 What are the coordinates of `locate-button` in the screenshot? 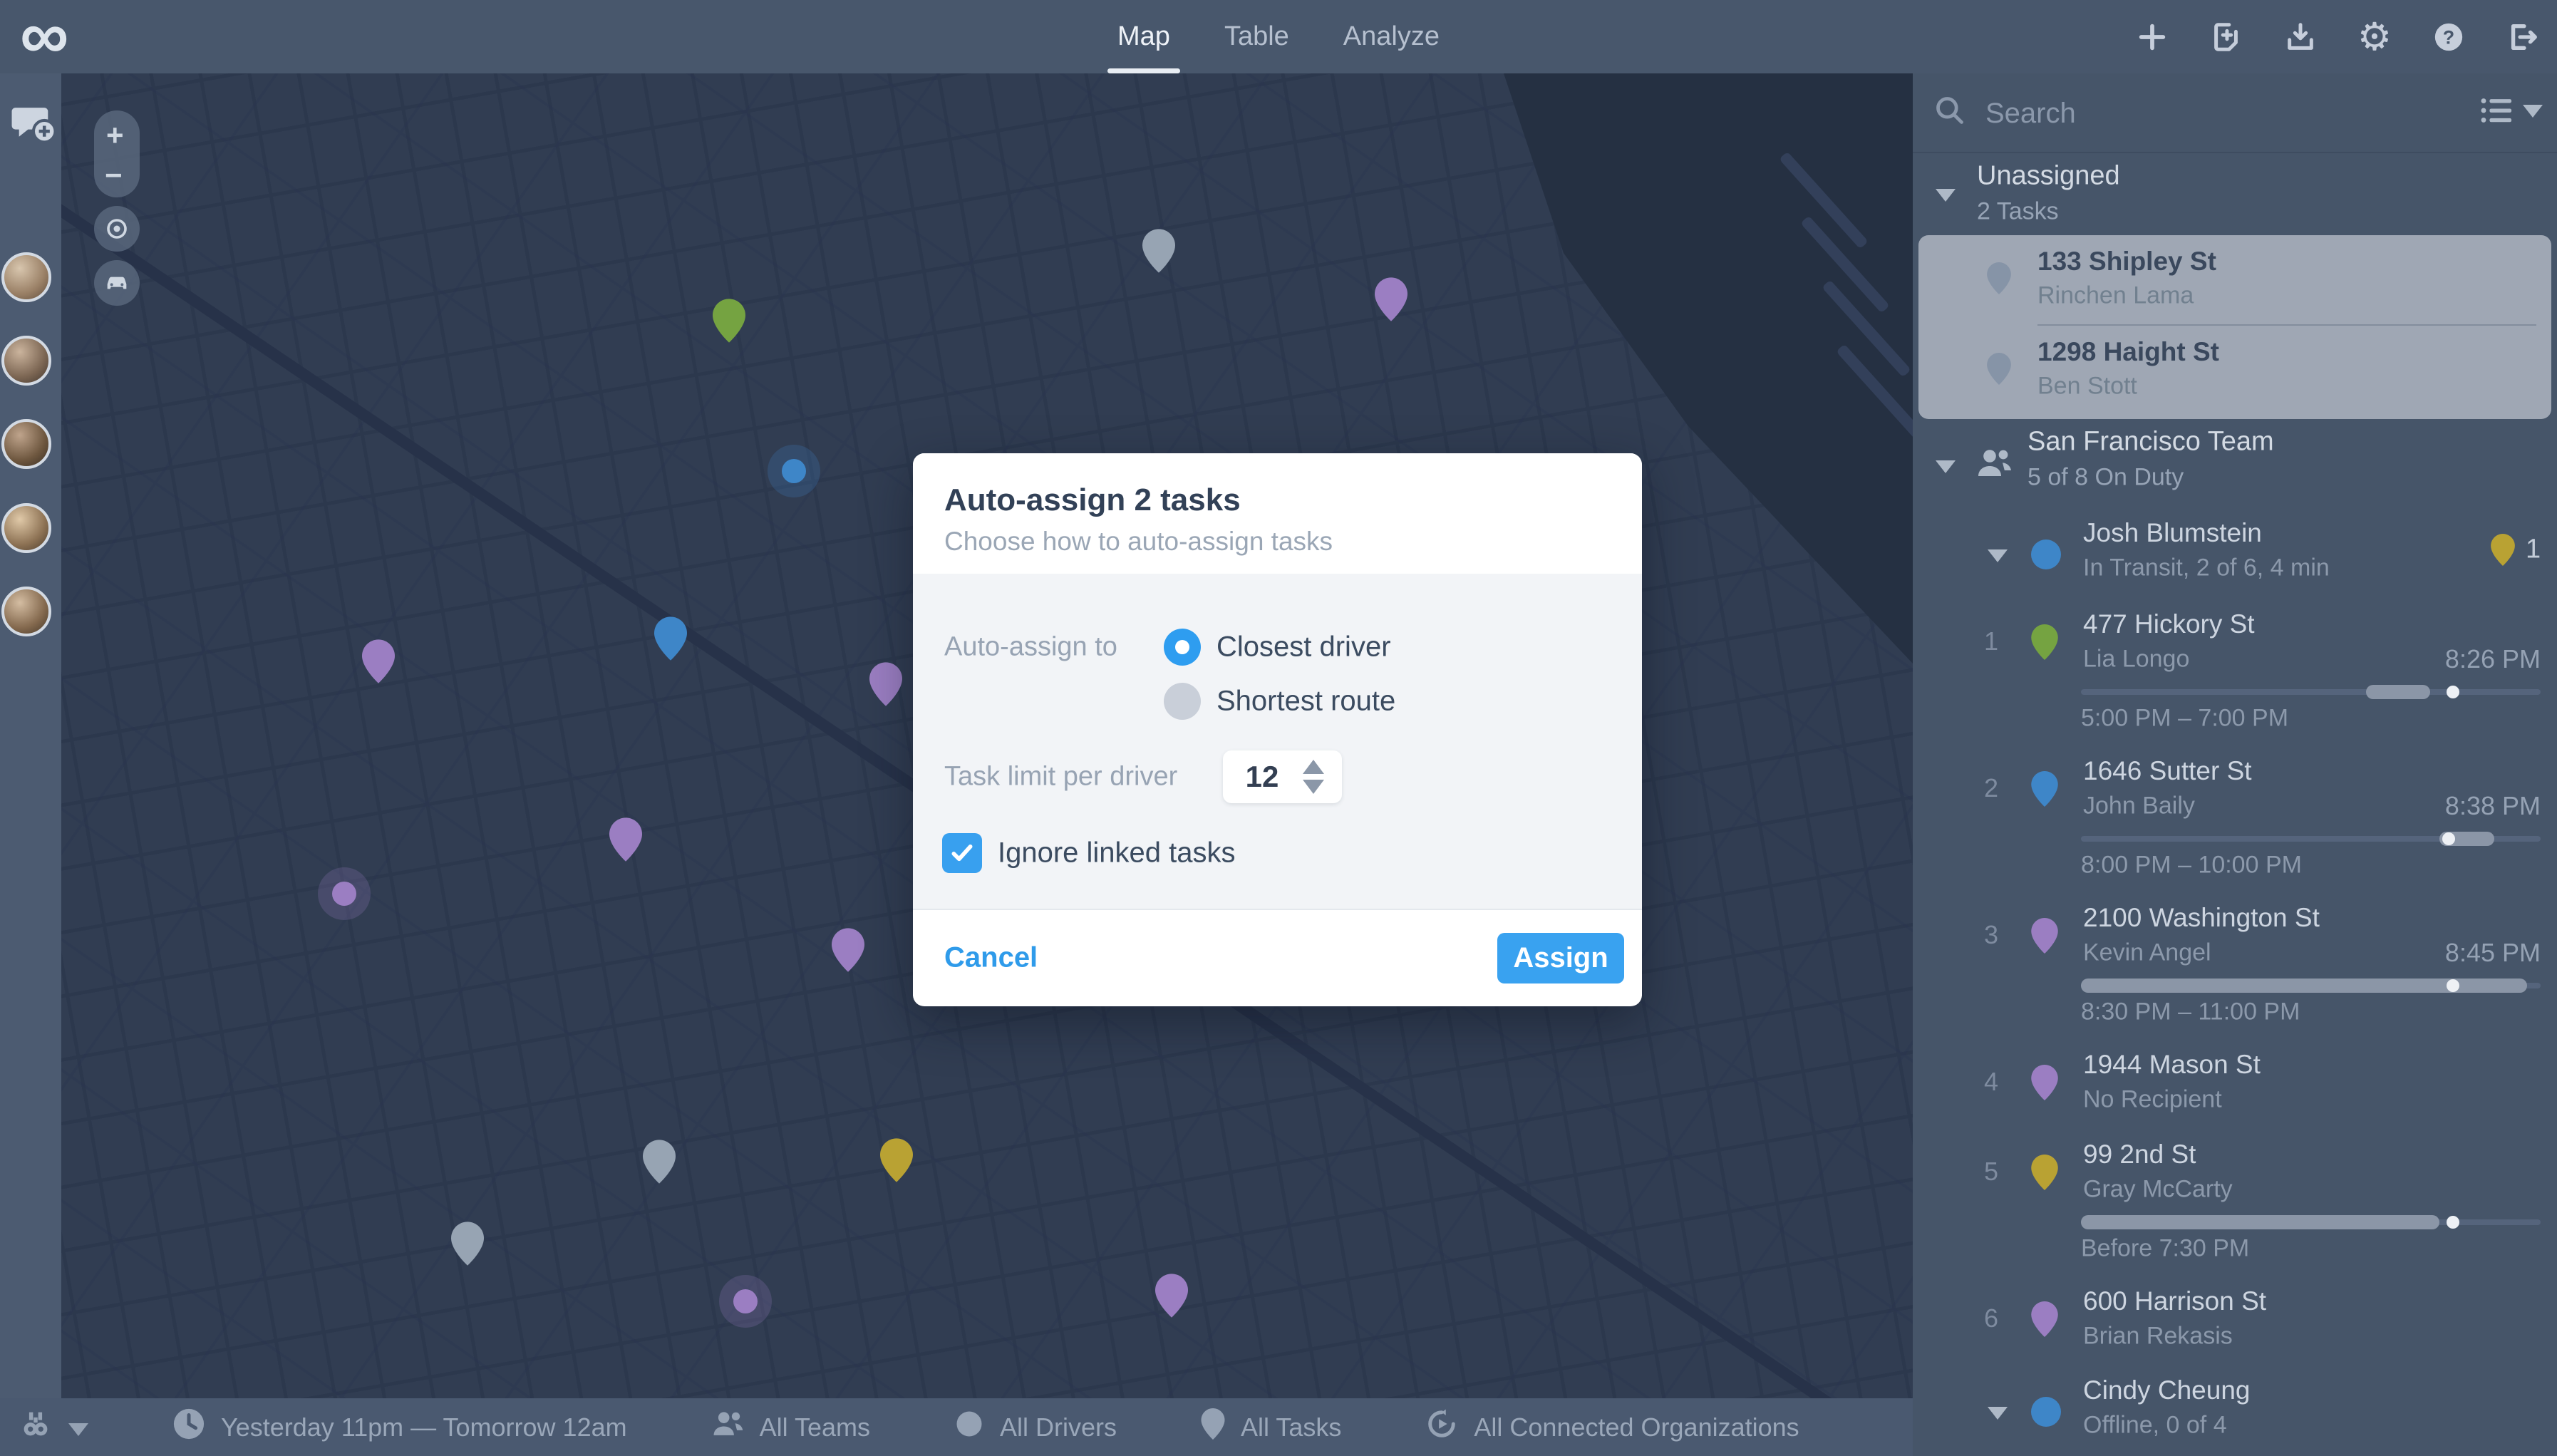 It's located at (117, 229).